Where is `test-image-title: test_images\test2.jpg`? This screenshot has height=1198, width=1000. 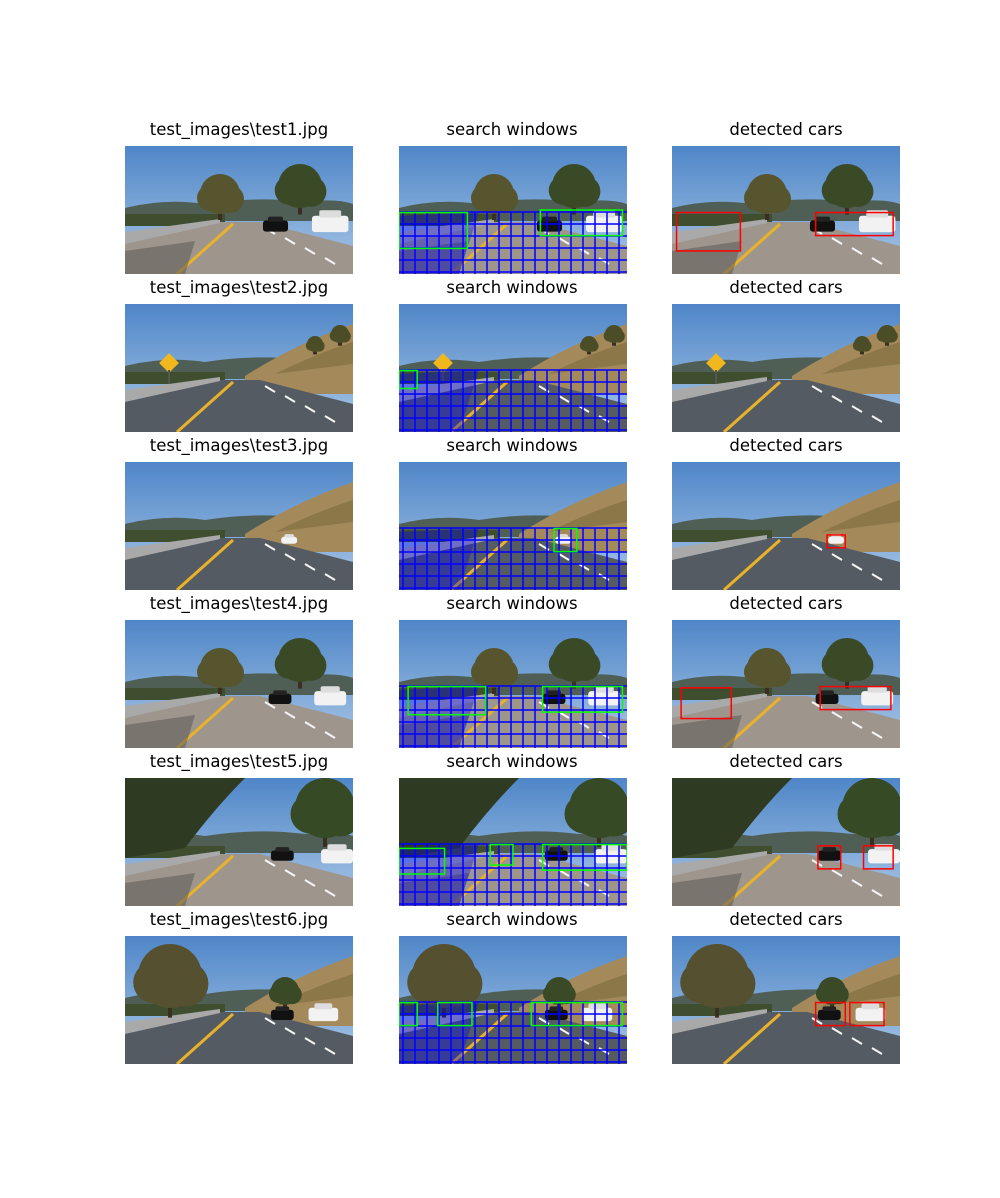 test-image-title: test_images\test2.jpg is located at coordinates (239, 287).